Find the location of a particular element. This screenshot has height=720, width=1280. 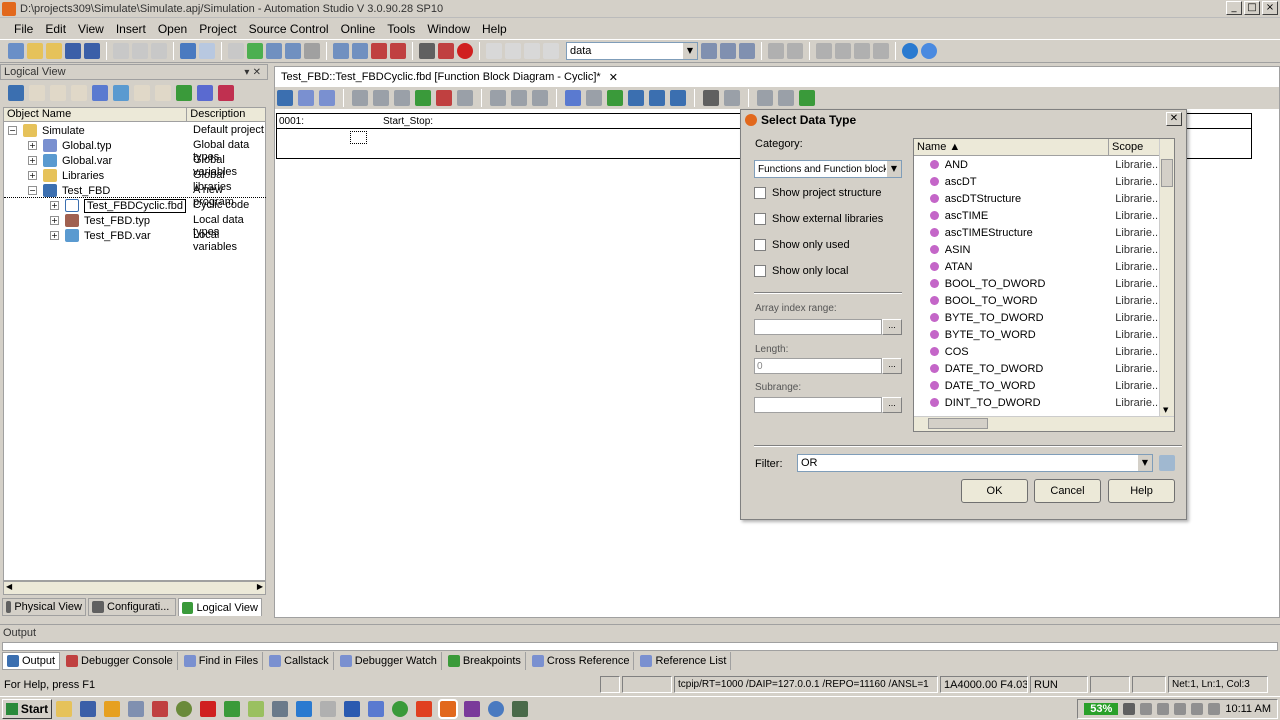

tab-physical-view: Physical View is located at coordinates (44, 607).